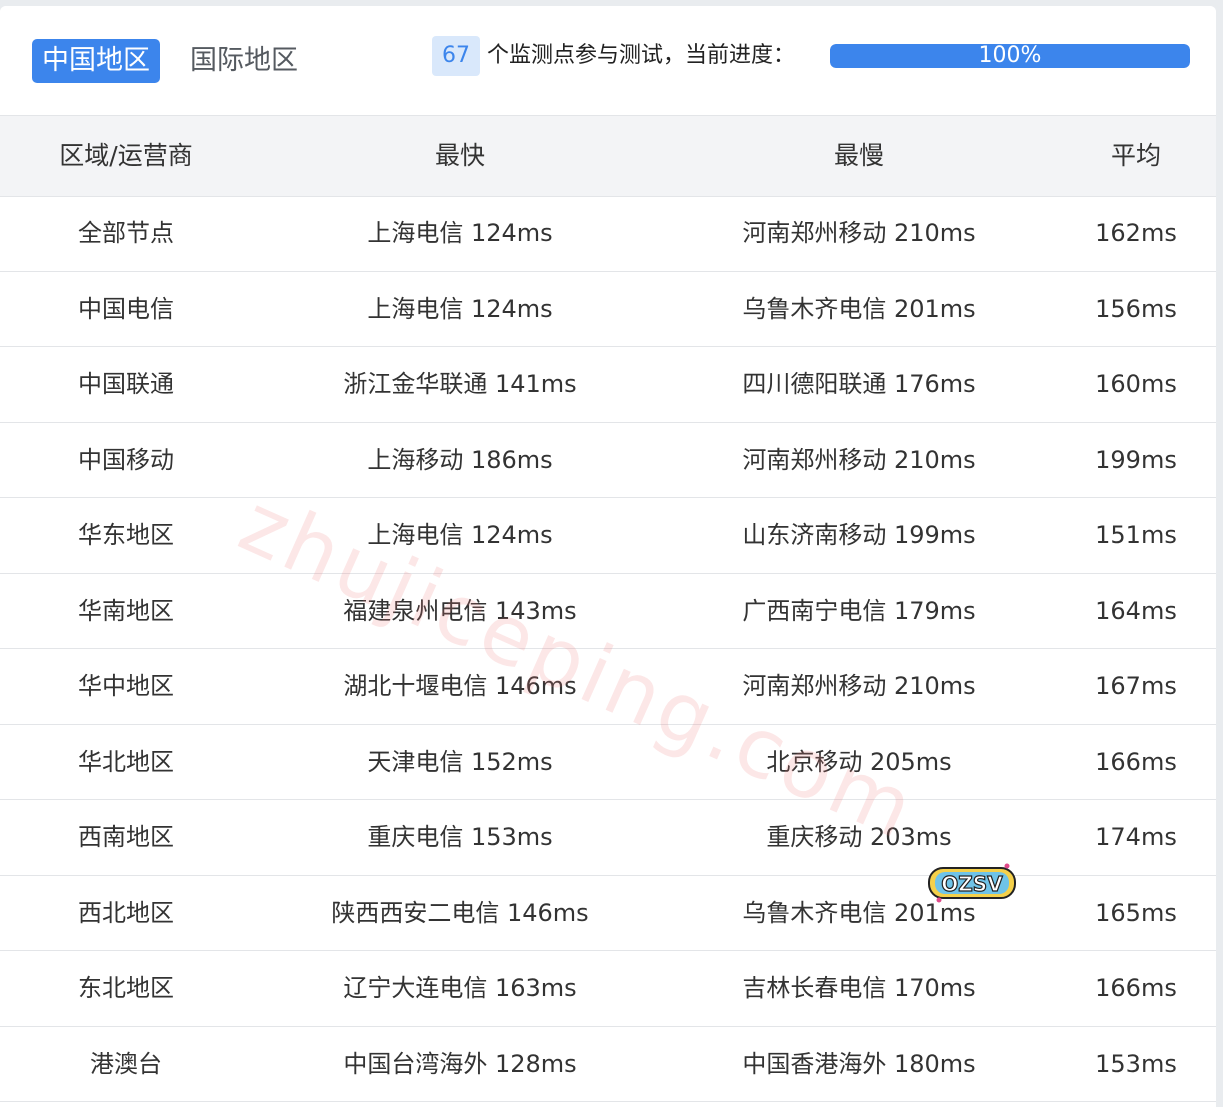 The image size is (1223, 1107). Describe the element at coordinates (608, 234) in the screenshot. I see `table-row: 全部节点 上海电信 124ms 河南郑州移动 210ms 162ms` at that location.